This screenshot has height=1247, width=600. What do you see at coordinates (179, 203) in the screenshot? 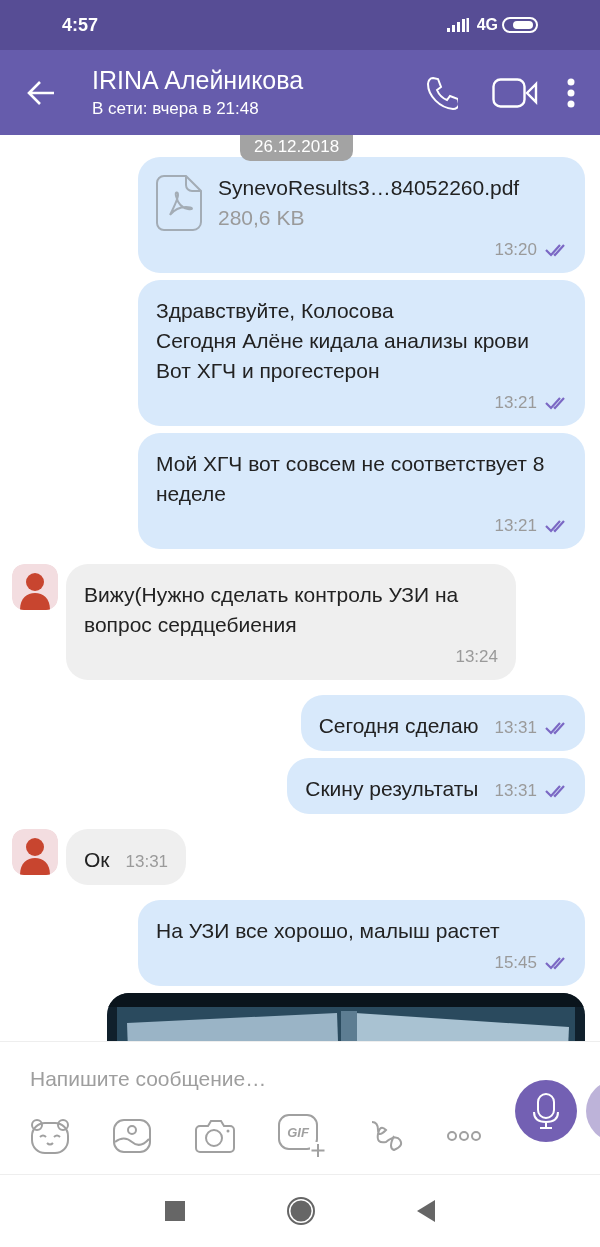
I see `pdf-file-icon` at bounding box center [179, 203].